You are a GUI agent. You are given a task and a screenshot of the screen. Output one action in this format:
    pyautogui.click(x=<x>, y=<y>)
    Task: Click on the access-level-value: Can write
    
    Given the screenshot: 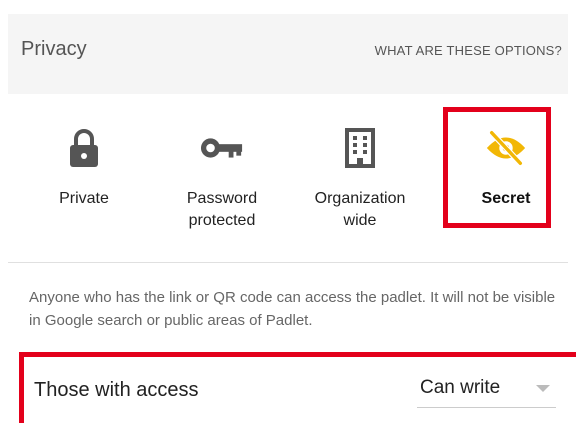 What is the action you would take?
    pyautogui.click(x=460, y=387)
    